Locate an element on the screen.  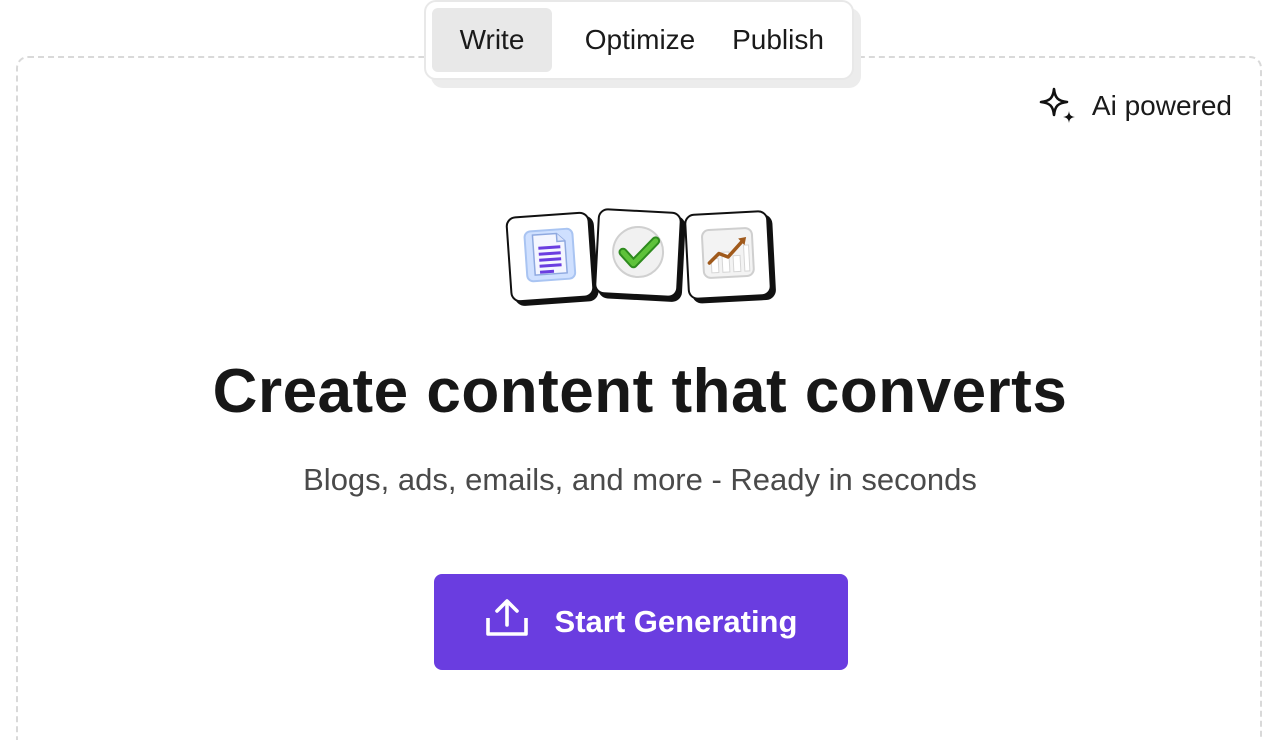
tab-switcher: Write Optimize Publish is located at coordinates (639, 40).